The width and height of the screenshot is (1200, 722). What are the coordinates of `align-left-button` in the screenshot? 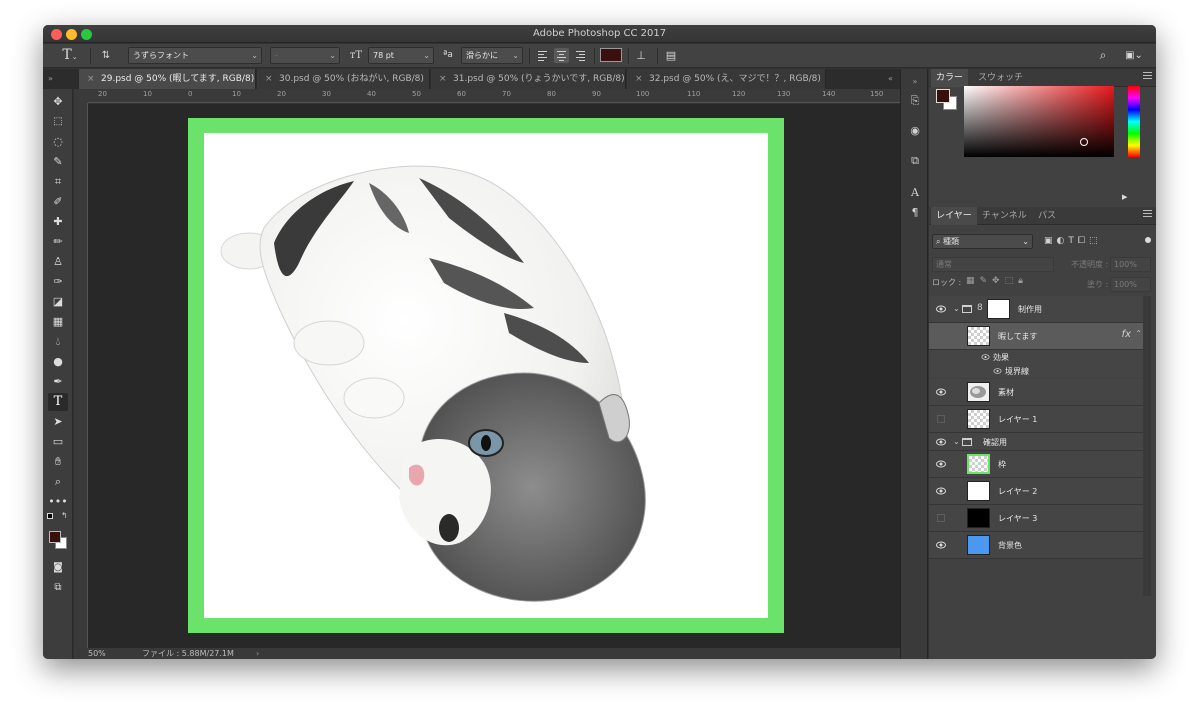 It's located at (542, 55).